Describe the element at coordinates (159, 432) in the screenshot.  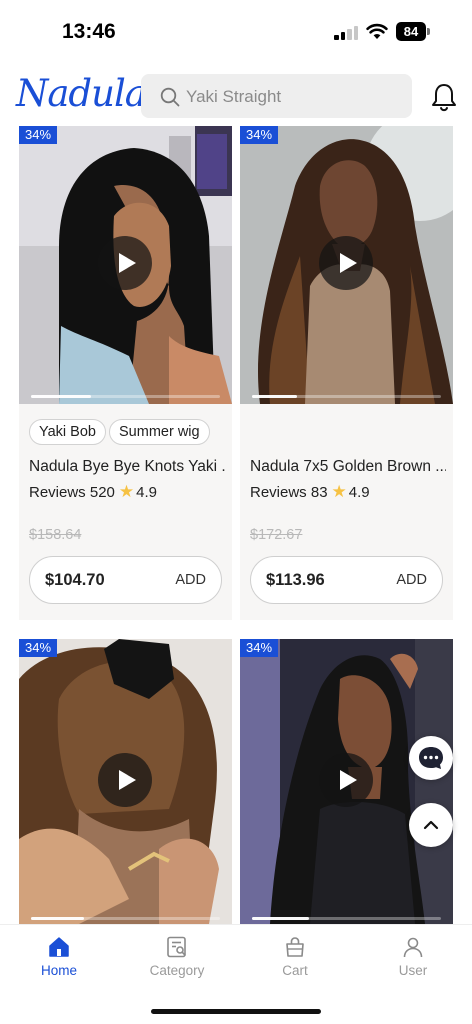
I see `product-tag: Summer wig` at that location.